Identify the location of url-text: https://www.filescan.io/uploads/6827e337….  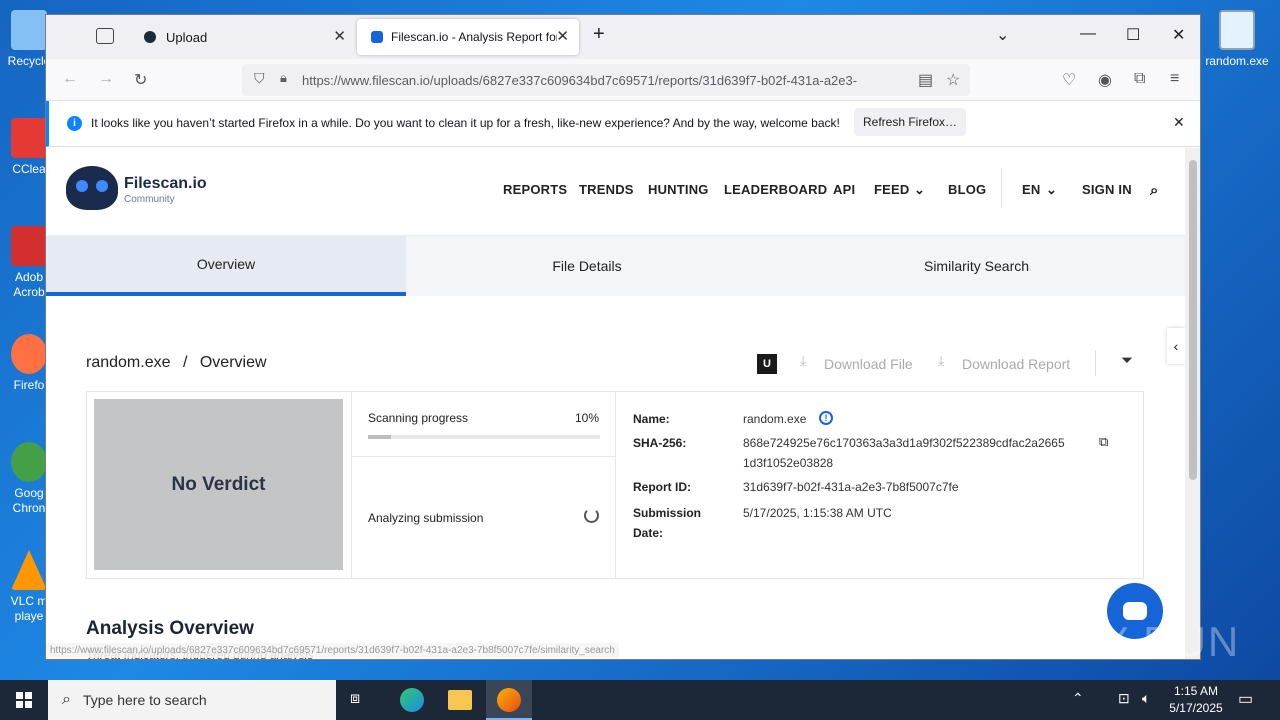
(579, 80).